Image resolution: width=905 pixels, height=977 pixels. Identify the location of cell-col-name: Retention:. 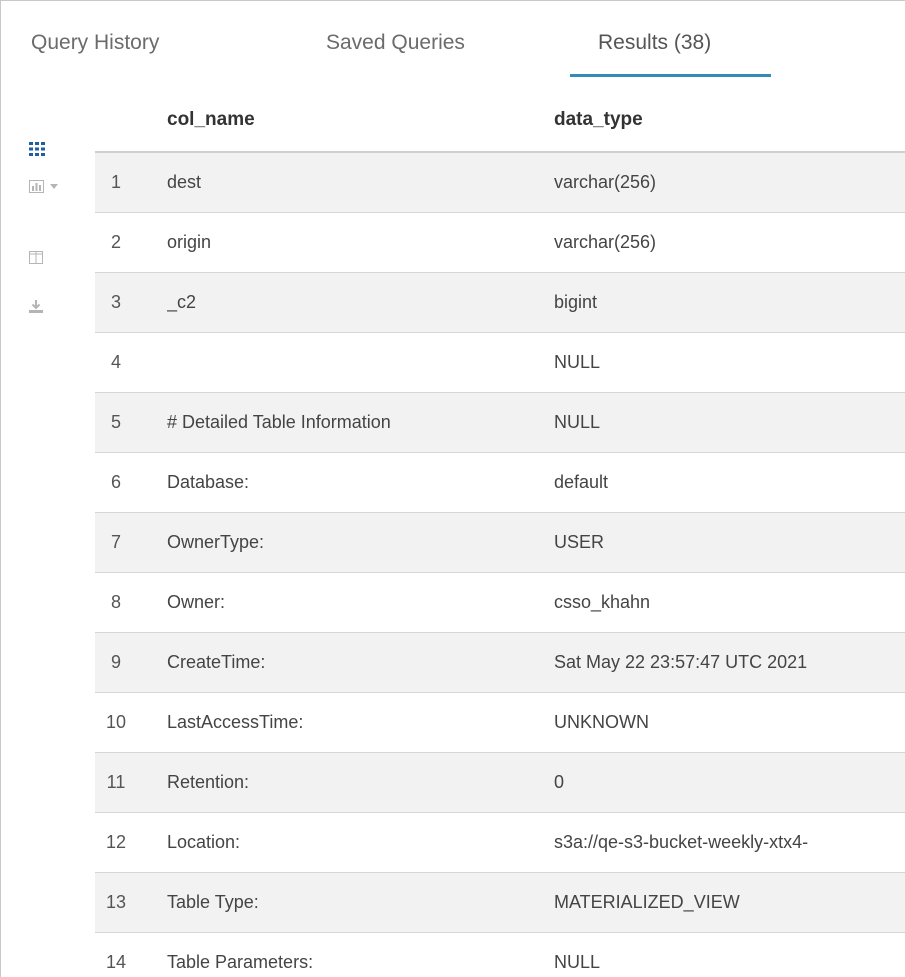
(360, 782).